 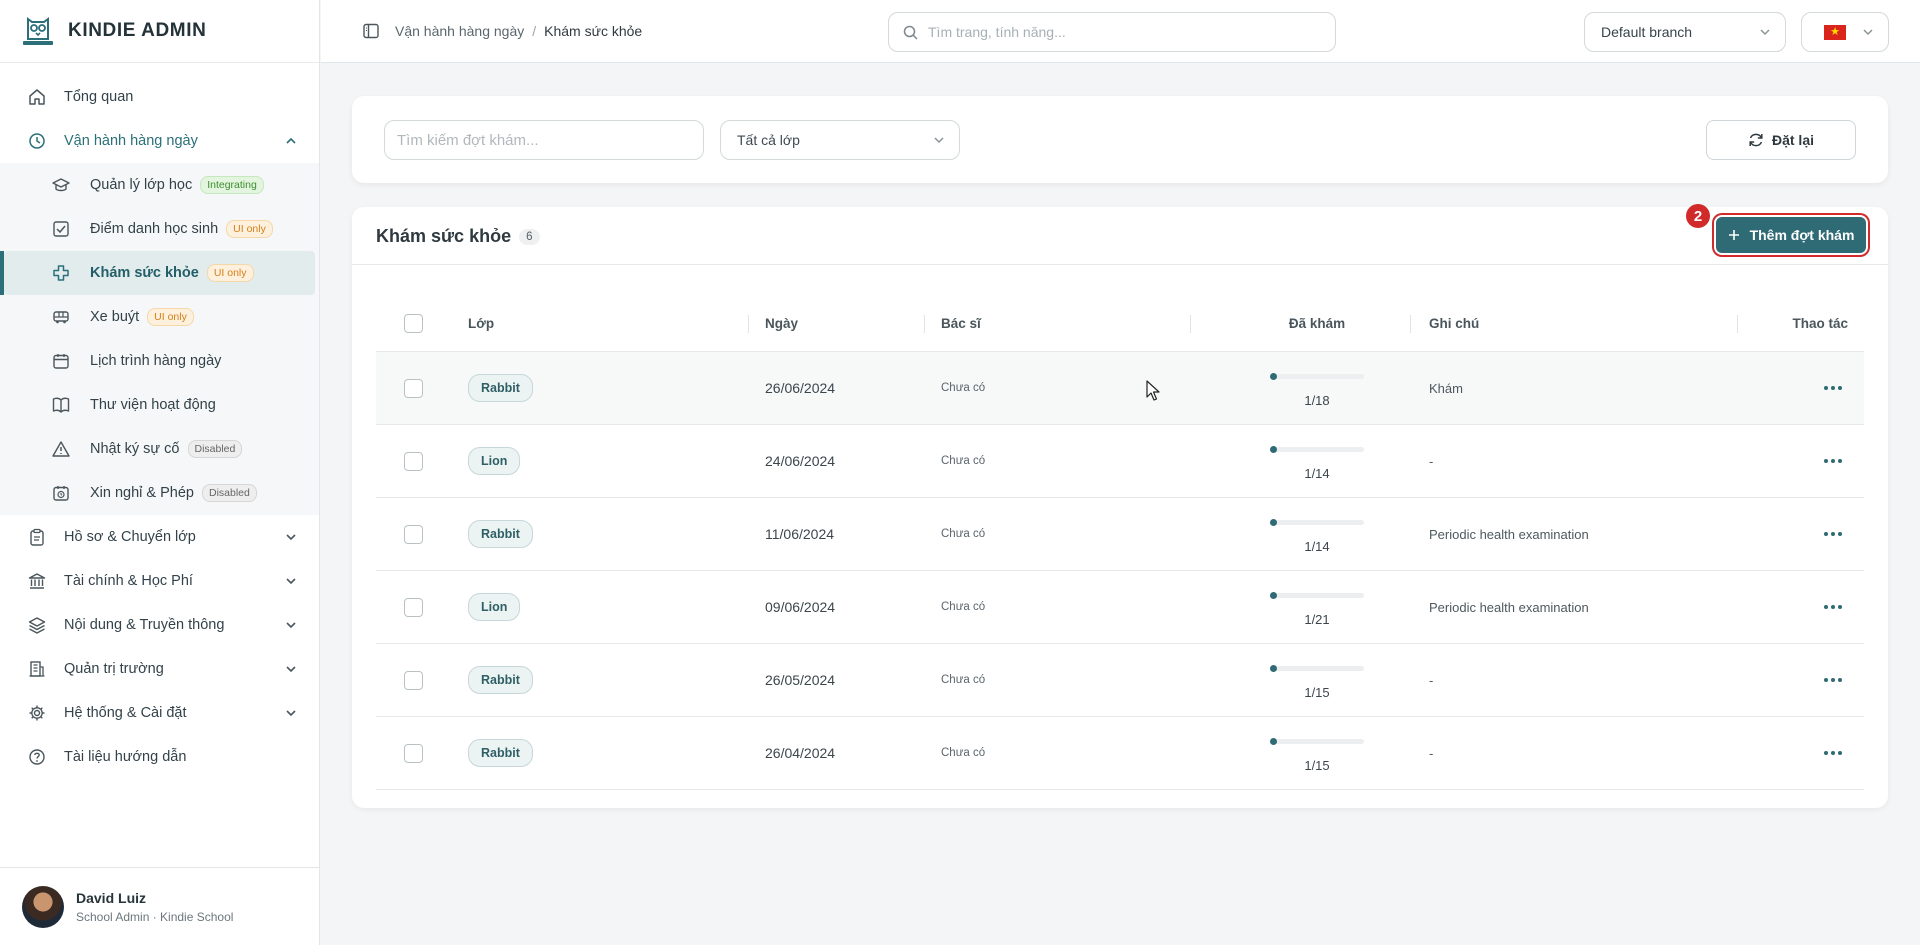 What do you see at coordinates (1820, 323) in the screenshot?
I see `column-header-actions: Thao tác` at bounding box center [1820, 323].